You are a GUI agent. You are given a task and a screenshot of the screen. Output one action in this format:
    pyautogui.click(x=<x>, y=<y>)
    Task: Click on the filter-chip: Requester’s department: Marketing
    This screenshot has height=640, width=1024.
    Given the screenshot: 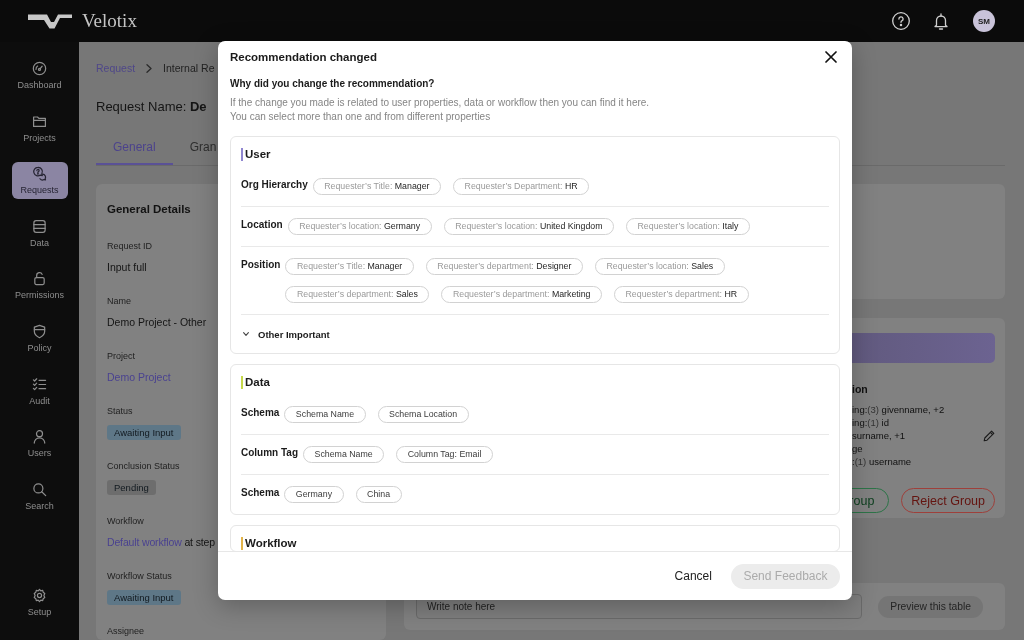 What is the action you would take?
    pyautogui.click(x=521, y=294)
    